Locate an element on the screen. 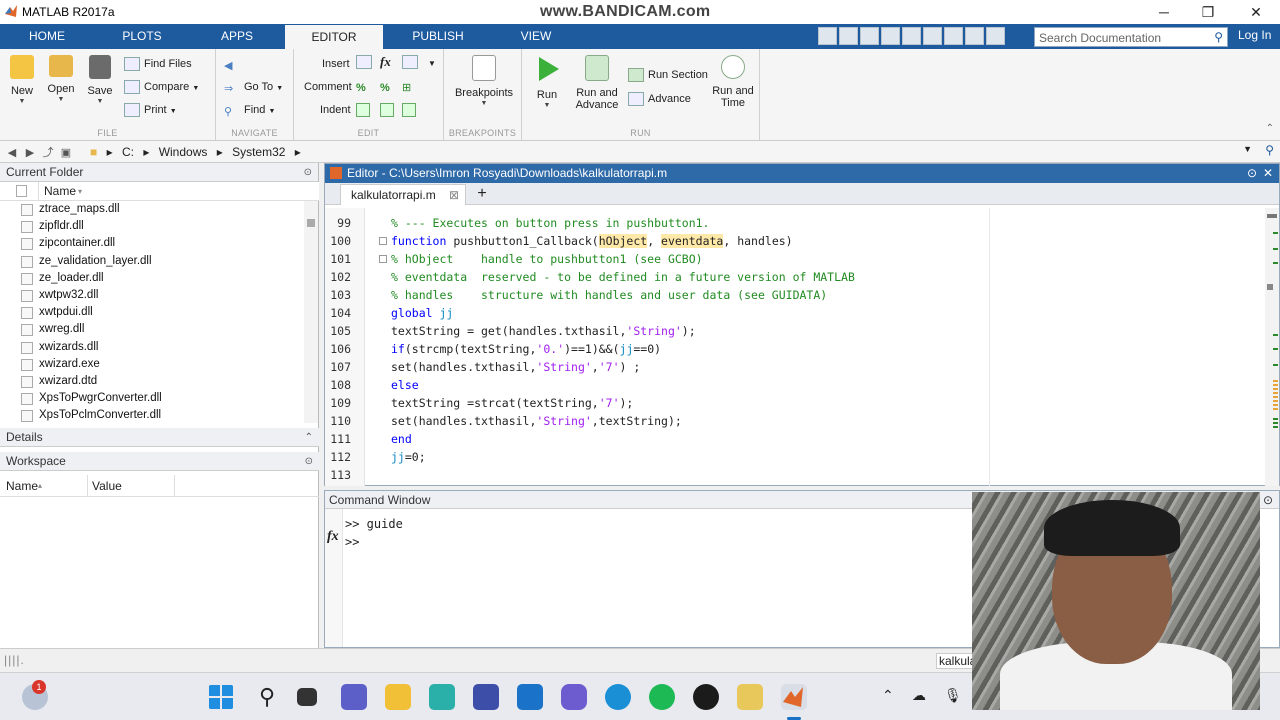 The height and width of the screenshot is (720, 1280). address-dropdown-icon: ▼ is located at coordinates (1247, 149).